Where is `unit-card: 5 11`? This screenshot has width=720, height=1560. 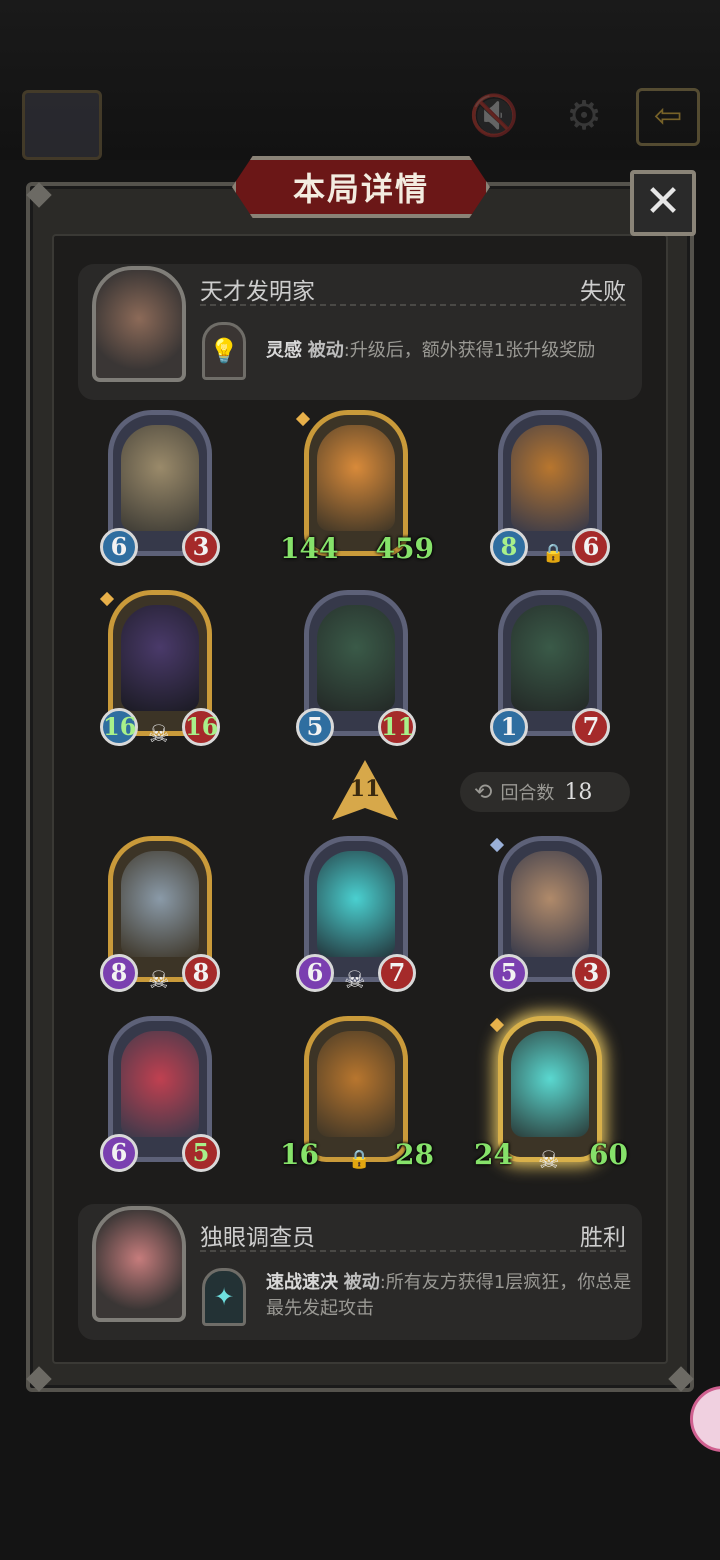 unit-card: 5 11 is located at coordinates (356, 668).